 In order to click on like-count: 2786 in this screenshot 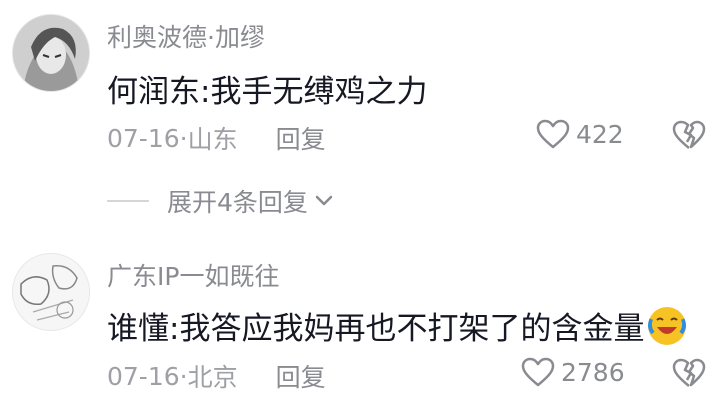, I will do `click(593, 372)`.